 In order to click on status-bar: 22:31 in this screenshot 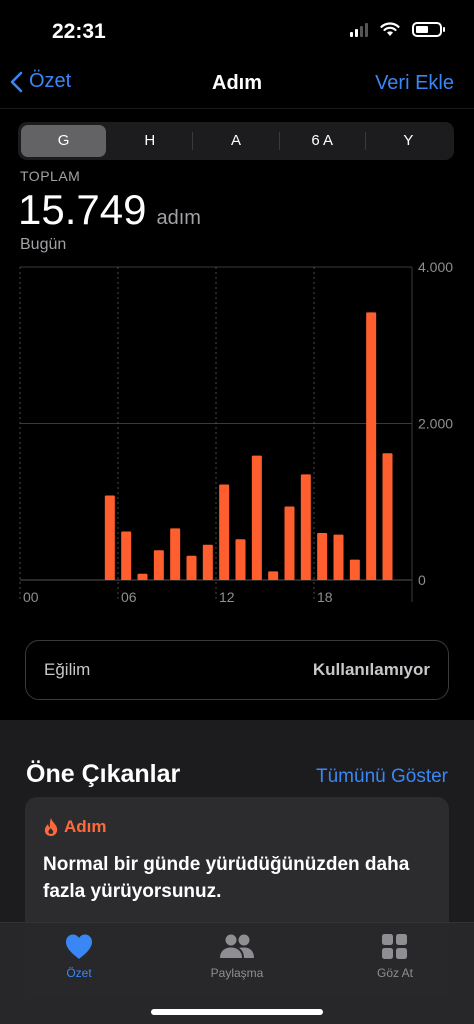, I will do `click(237, 30)`.